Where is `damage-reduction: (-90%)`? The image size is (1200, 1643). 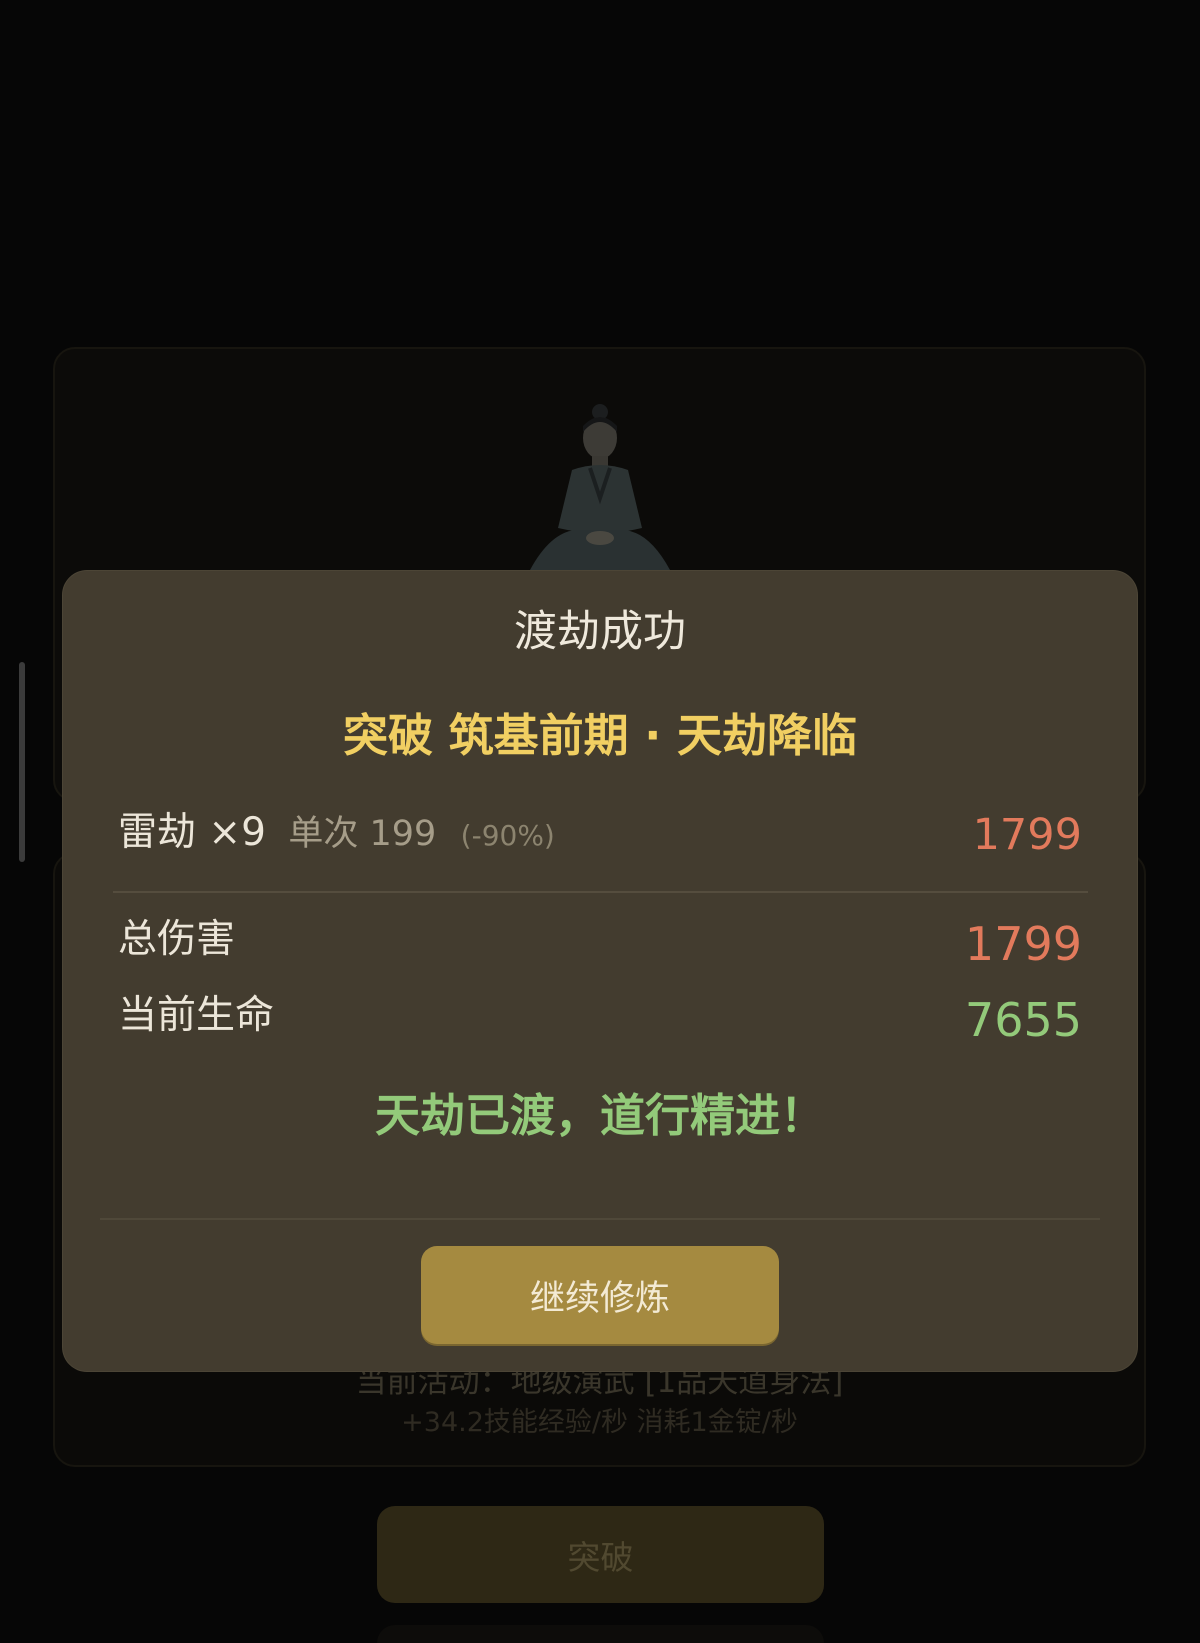
damage-reduction: (-90%) is located at coordinates (507, 835).